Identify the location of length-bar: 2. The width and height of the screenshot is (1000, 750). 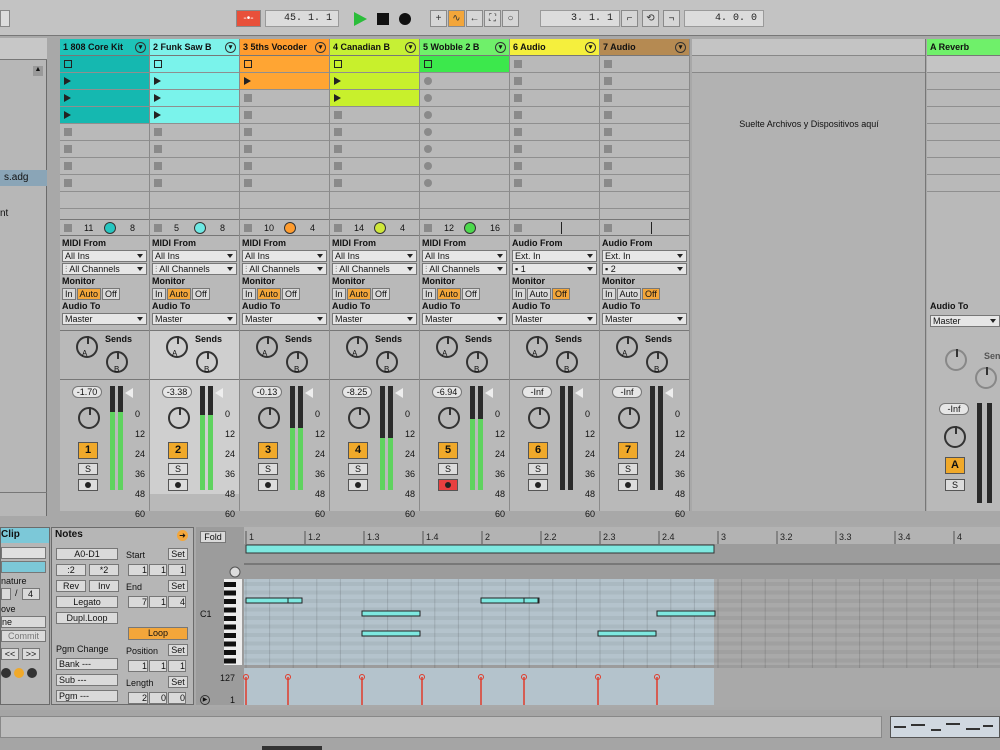
(138, 698).